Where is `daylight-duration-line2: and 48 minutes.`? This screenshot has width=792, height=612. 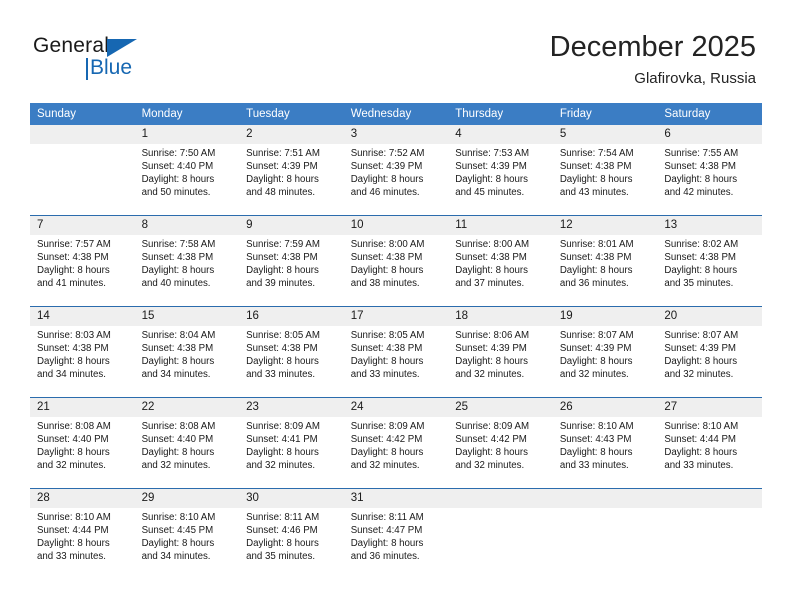
daylight-duration-line2: and 48 minutes. is located at coordinates (281, 193).